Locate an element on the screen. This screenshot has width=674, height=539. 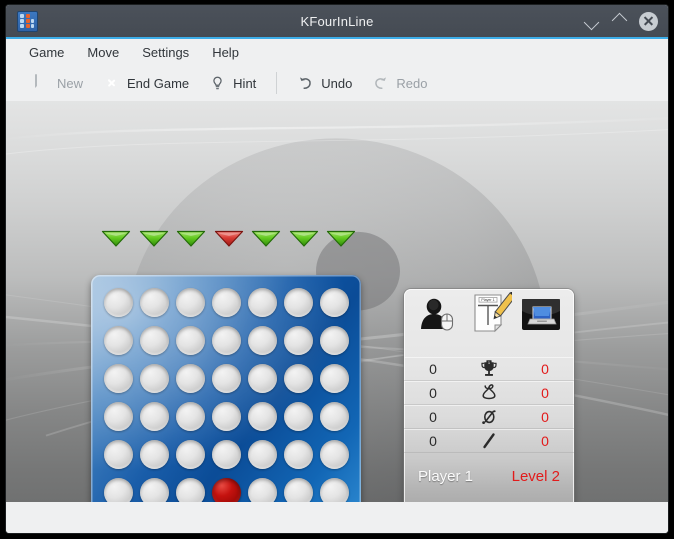
cell-r5c5 is located at coordinates (262, 454).